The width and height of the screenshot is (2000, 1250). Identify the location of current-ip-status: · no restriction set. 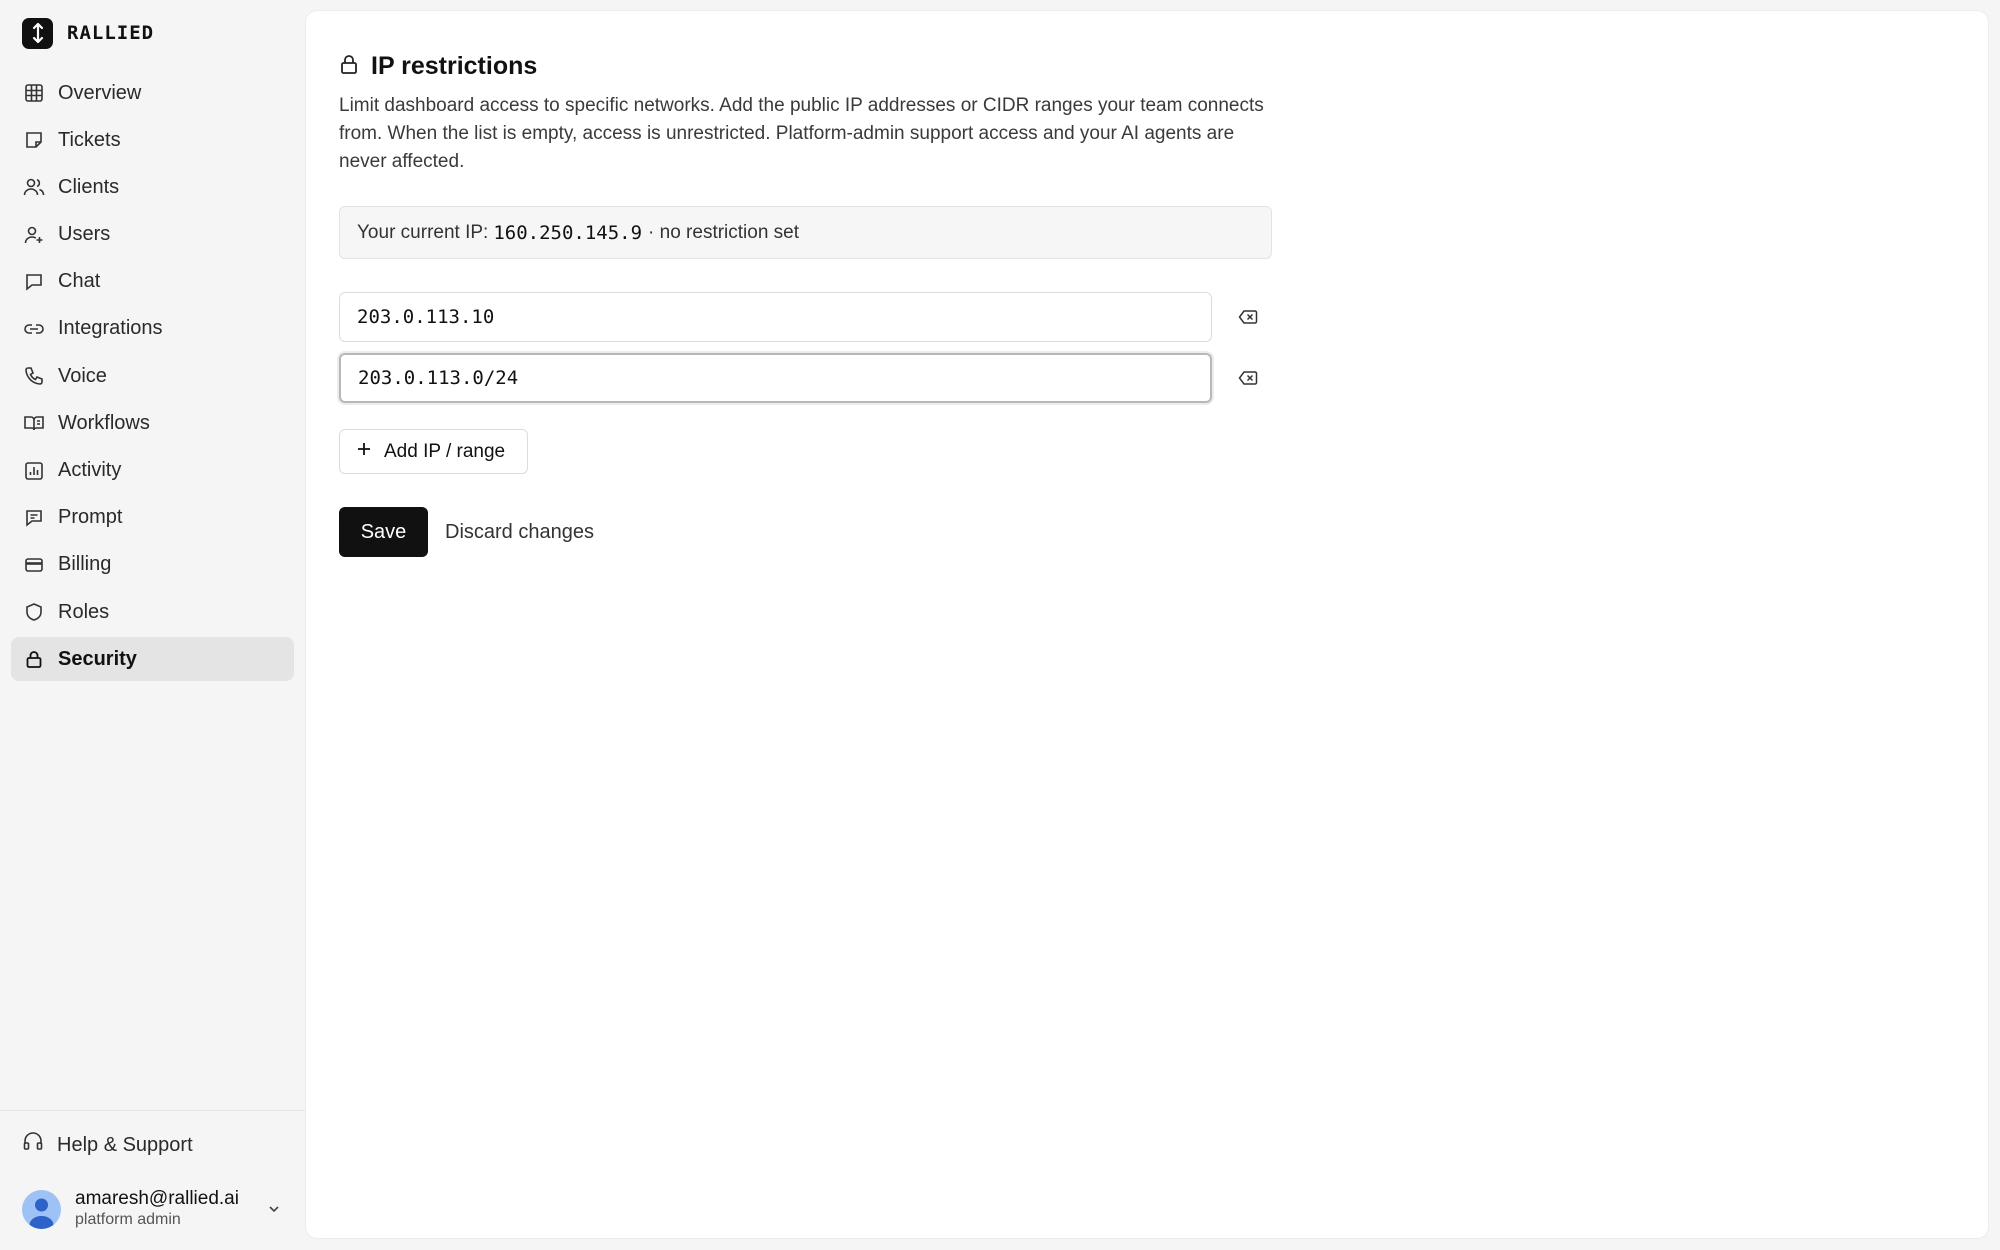
(724, 232).